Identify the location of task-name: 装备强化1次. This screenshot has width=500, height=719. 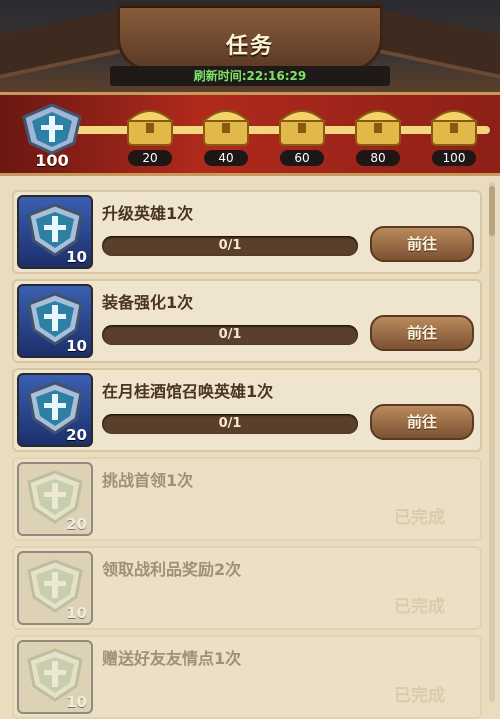
(148, 302).